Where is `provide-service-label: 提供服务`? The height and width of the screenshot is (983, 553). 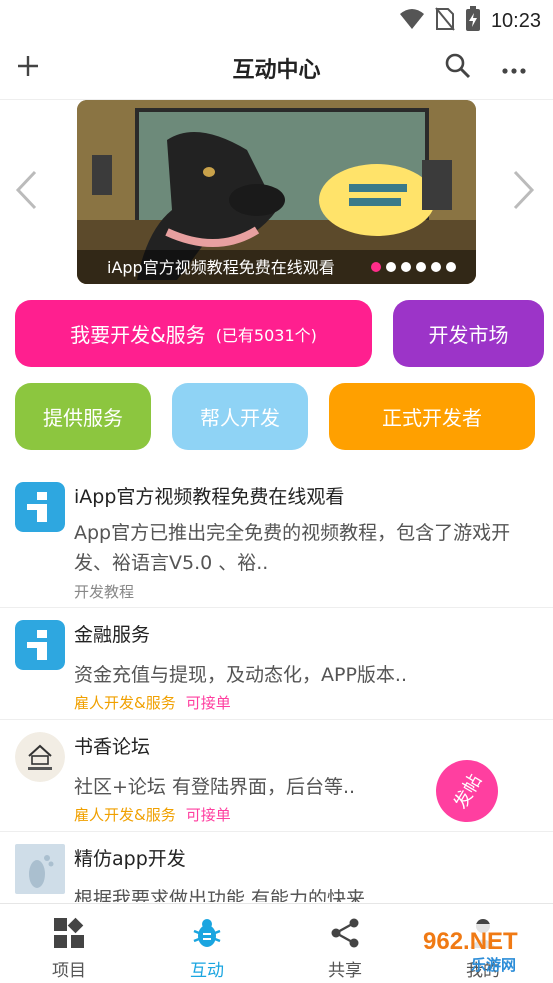
provide-service-label: 提供服务 is located at coordinates (83, 418).